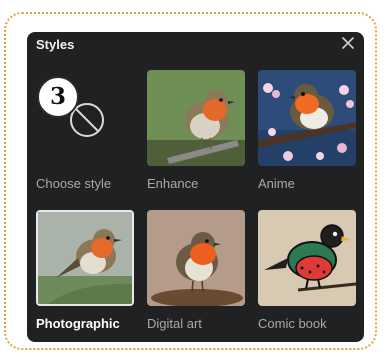 This screenshot has width=385, height=357. I want to click on robin-anime-image, so click(307, 118).